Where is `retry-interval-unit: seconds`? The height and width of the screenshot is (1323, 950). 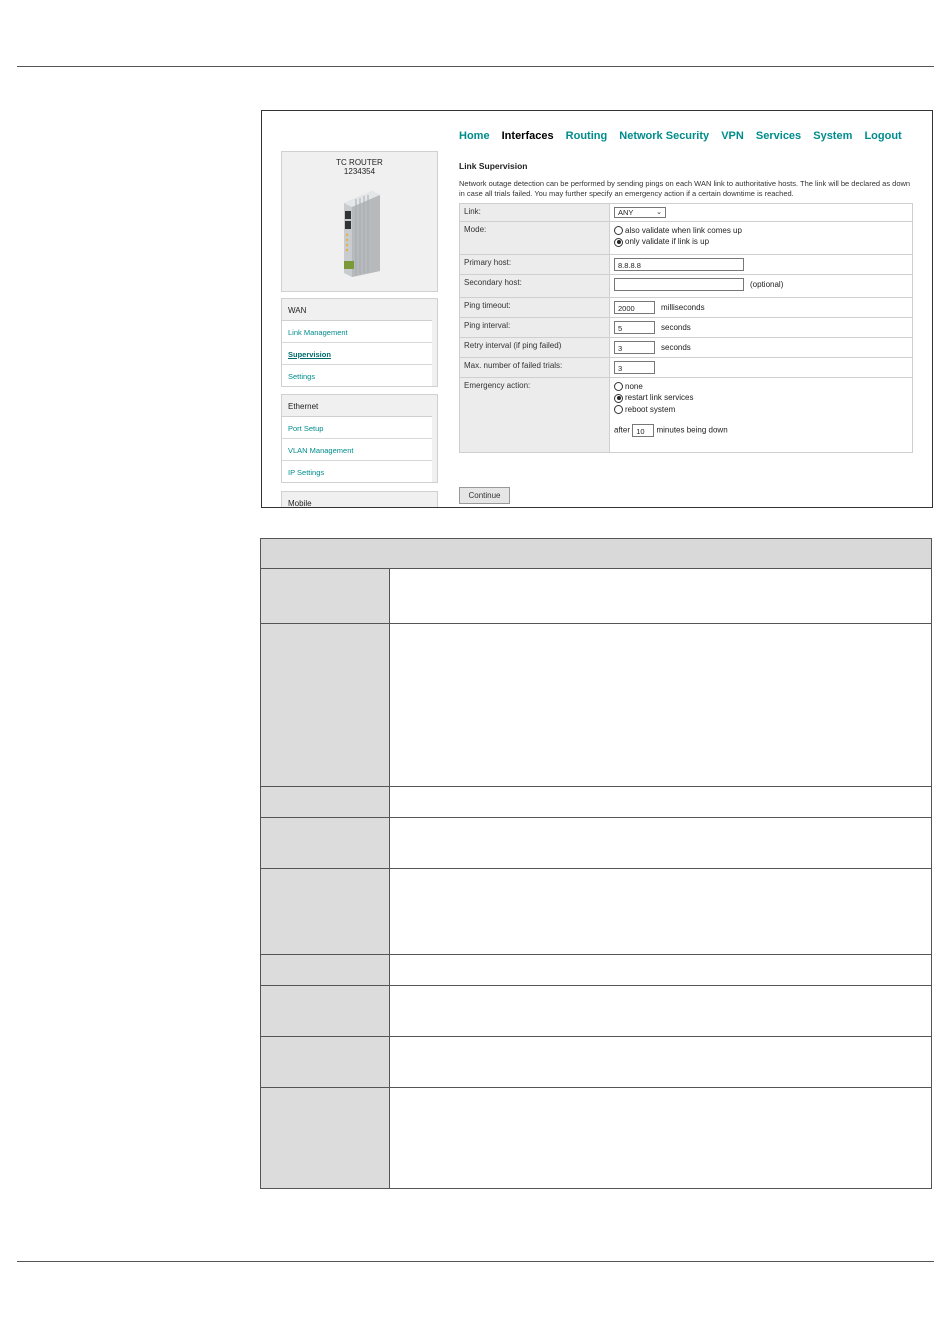 retry-interval-unit: seconds is located at coordinates (676, 347).